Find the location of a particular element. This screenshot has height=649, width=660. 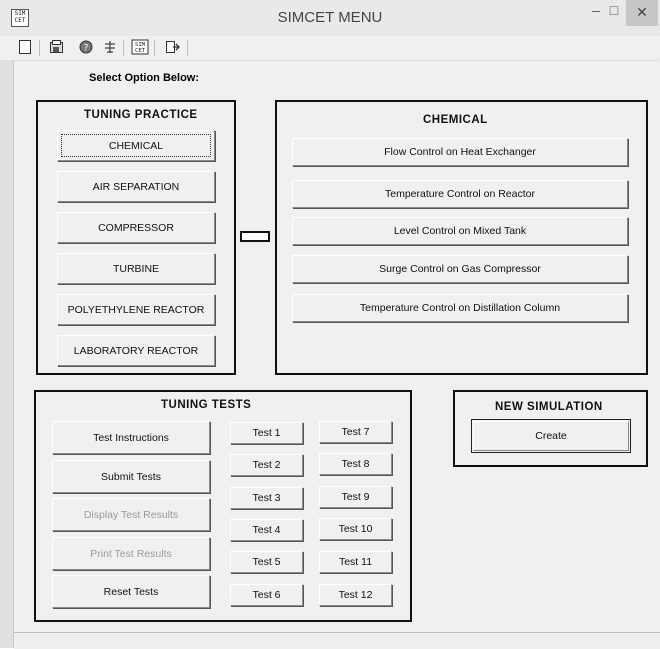

test-7-button: Test 7 is located at coordinates (355, 432).